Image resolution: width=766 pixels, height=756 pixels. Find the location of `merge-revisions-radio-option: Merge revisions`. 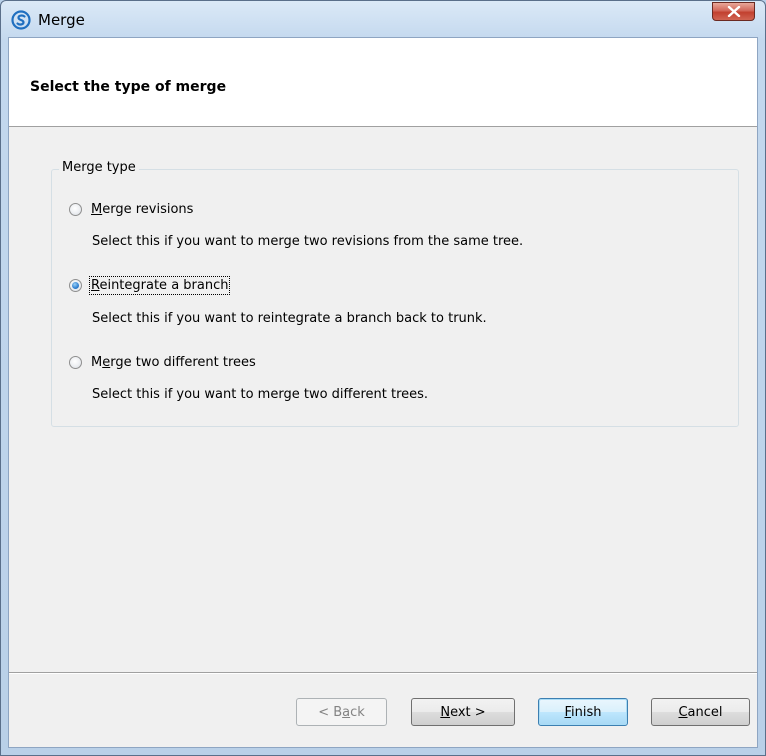

merge-revisions-radio-option: Merge revisions is located at coordinates (131, 209).